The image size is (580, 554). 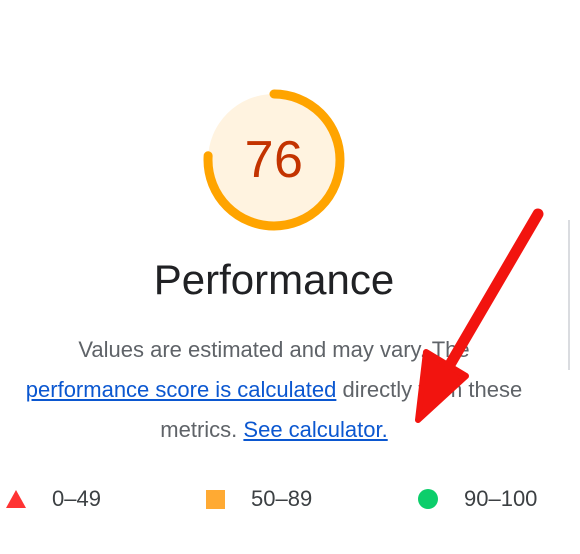 What do you see at coordinates (282, 498) in the screenshot?
I see `legend-range-average: 50–89` at bounding box center [282, 498].